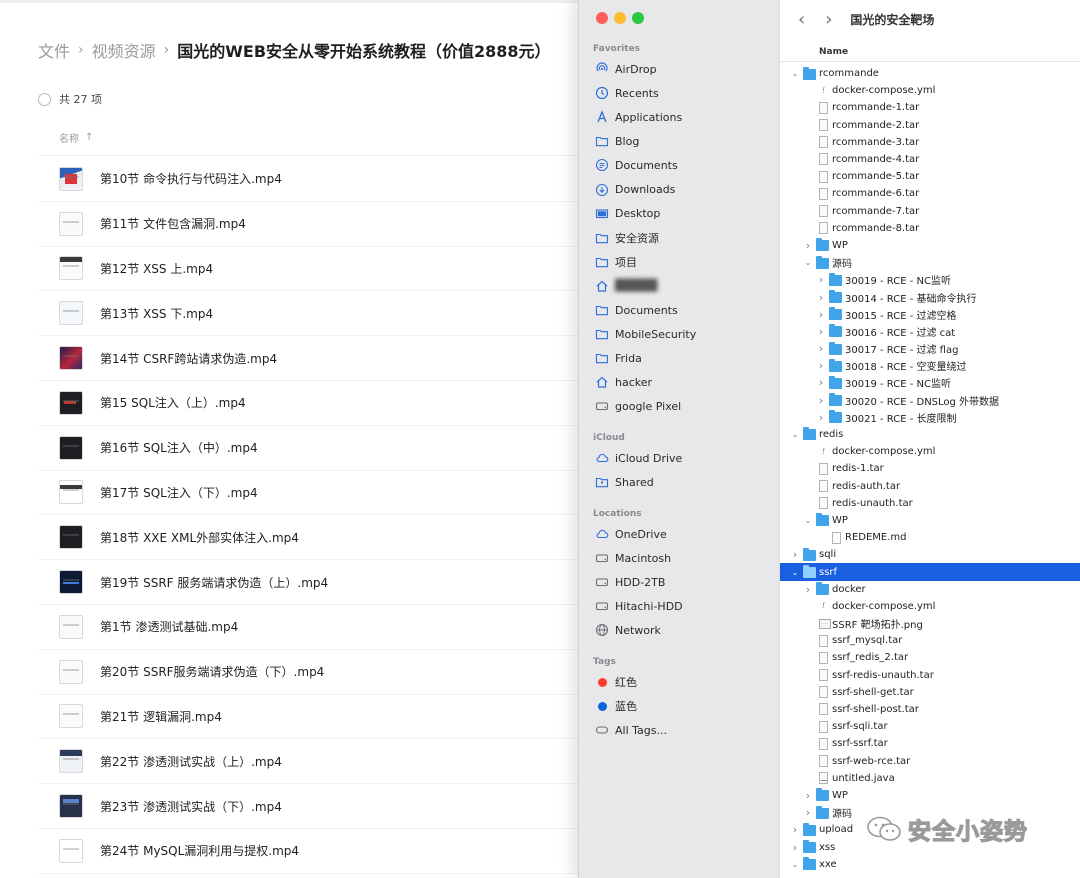  I want to click on file-row: 第23节 渗透测试实战（下）.mp4, so click(308, 806).